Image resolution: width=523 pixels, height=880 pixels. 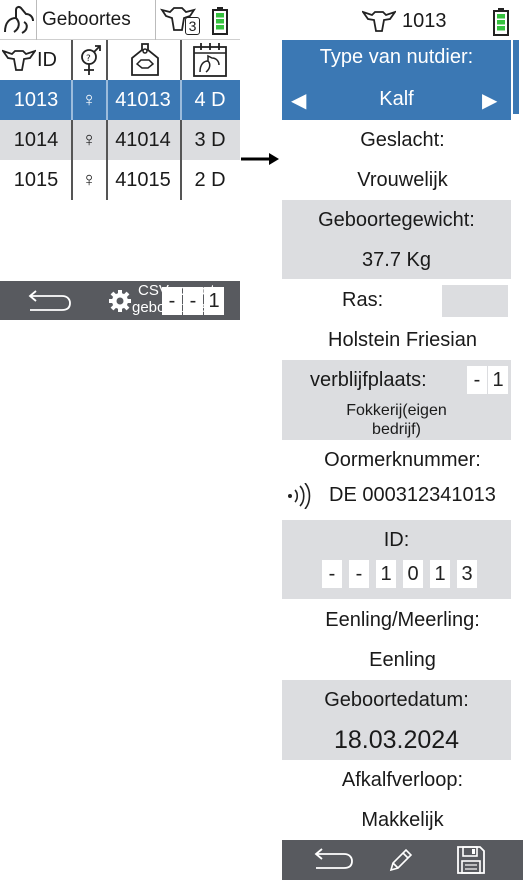 What do you see at coordinates (467, 574) in the screenshot?
I see `id-digit: 3` at bounding box center [467, 574].